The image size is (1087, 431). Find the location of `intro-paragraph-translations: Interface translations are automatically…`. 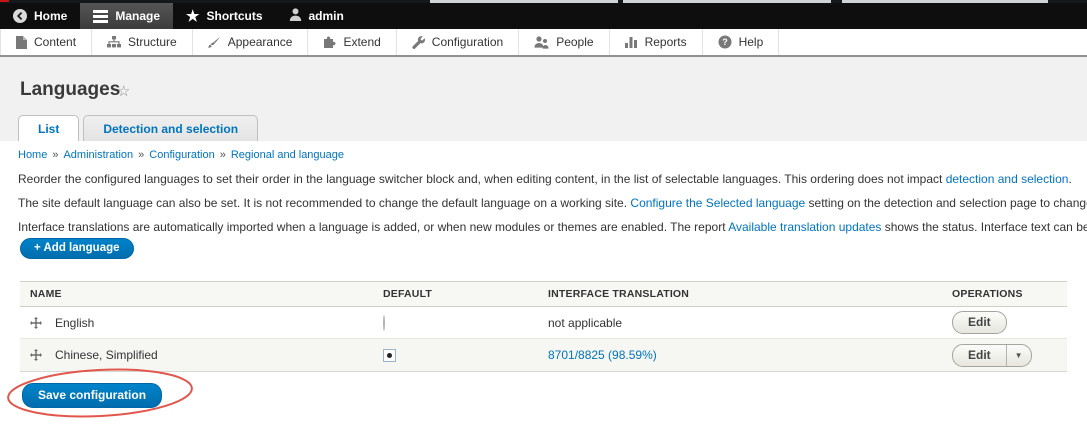

intro-paragraph-translations: Interface translations are automatically… is located at coordinates (552, 227).